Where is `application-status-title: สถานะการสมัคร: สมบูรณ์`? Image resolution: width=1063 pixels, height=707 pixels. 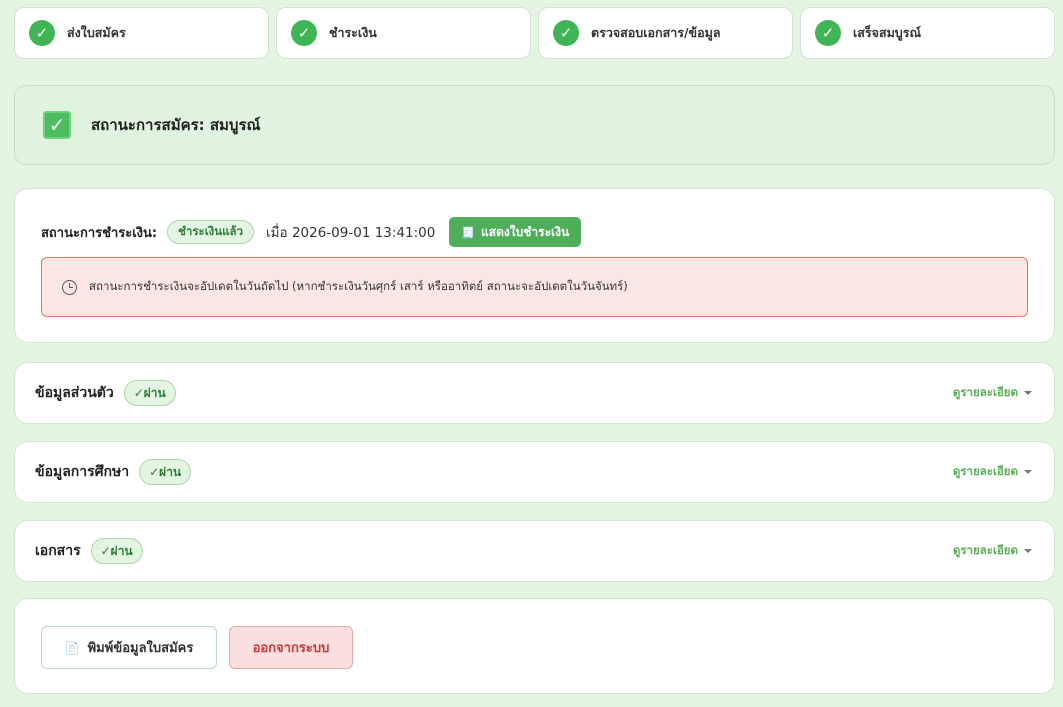
application-status-title: สถานะการสมัคร: สมบูรณ์ is located at coordinates (176, 125).